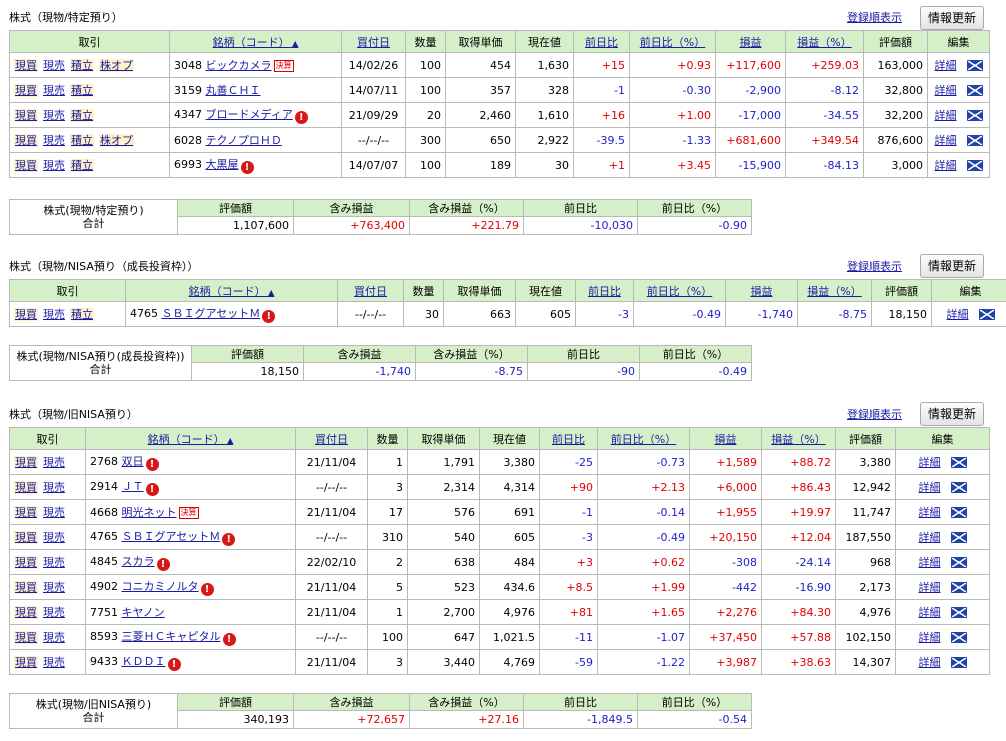 This screenshot has width=1006, height=741. I want to click on stock-name-link: 双日, so click(133, 461).